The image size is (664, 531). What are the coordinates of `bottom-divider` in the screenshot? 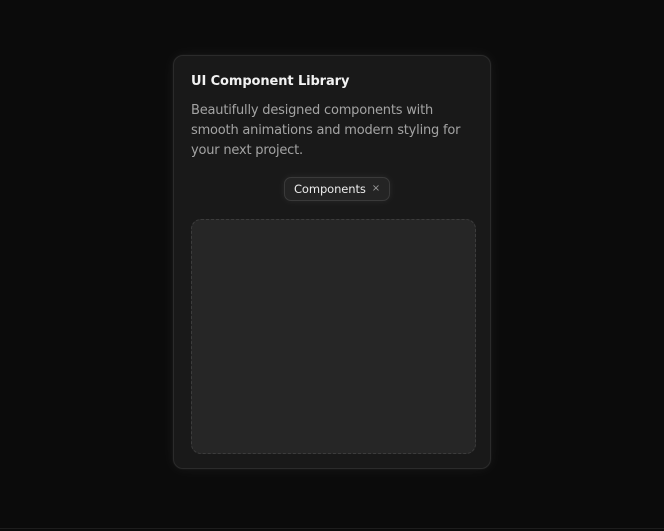 It's located at (332, 528).